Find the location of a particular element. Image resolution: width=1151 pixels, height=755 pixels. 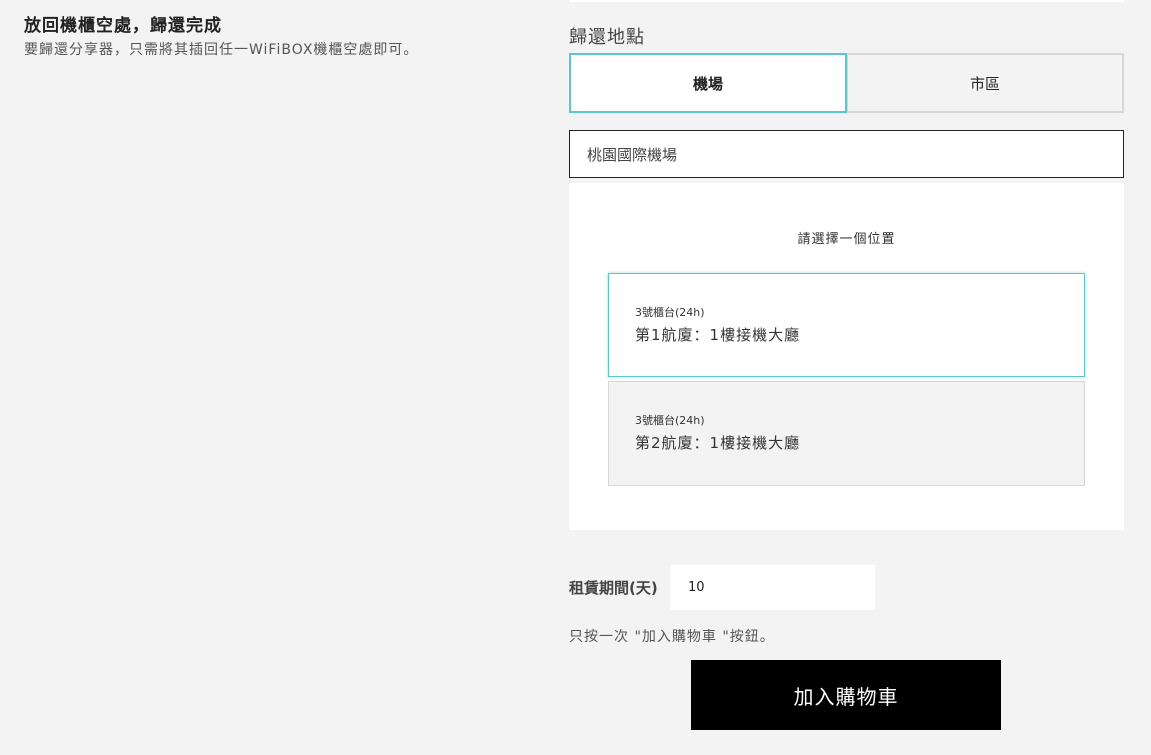

step-description: 要歸還分享器，只需將其插回任一WiFiBOX機櫃空處即可。 is located at coordinates (221, 50).